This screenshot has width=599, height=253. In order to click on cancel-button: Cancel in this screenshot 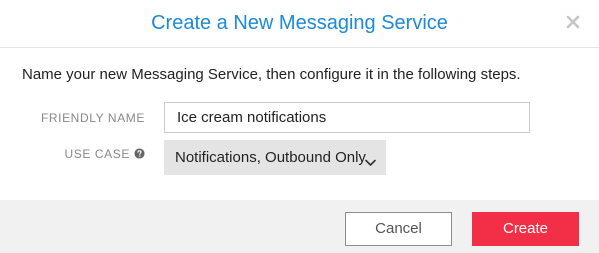, I will do `click(398, 229)`.